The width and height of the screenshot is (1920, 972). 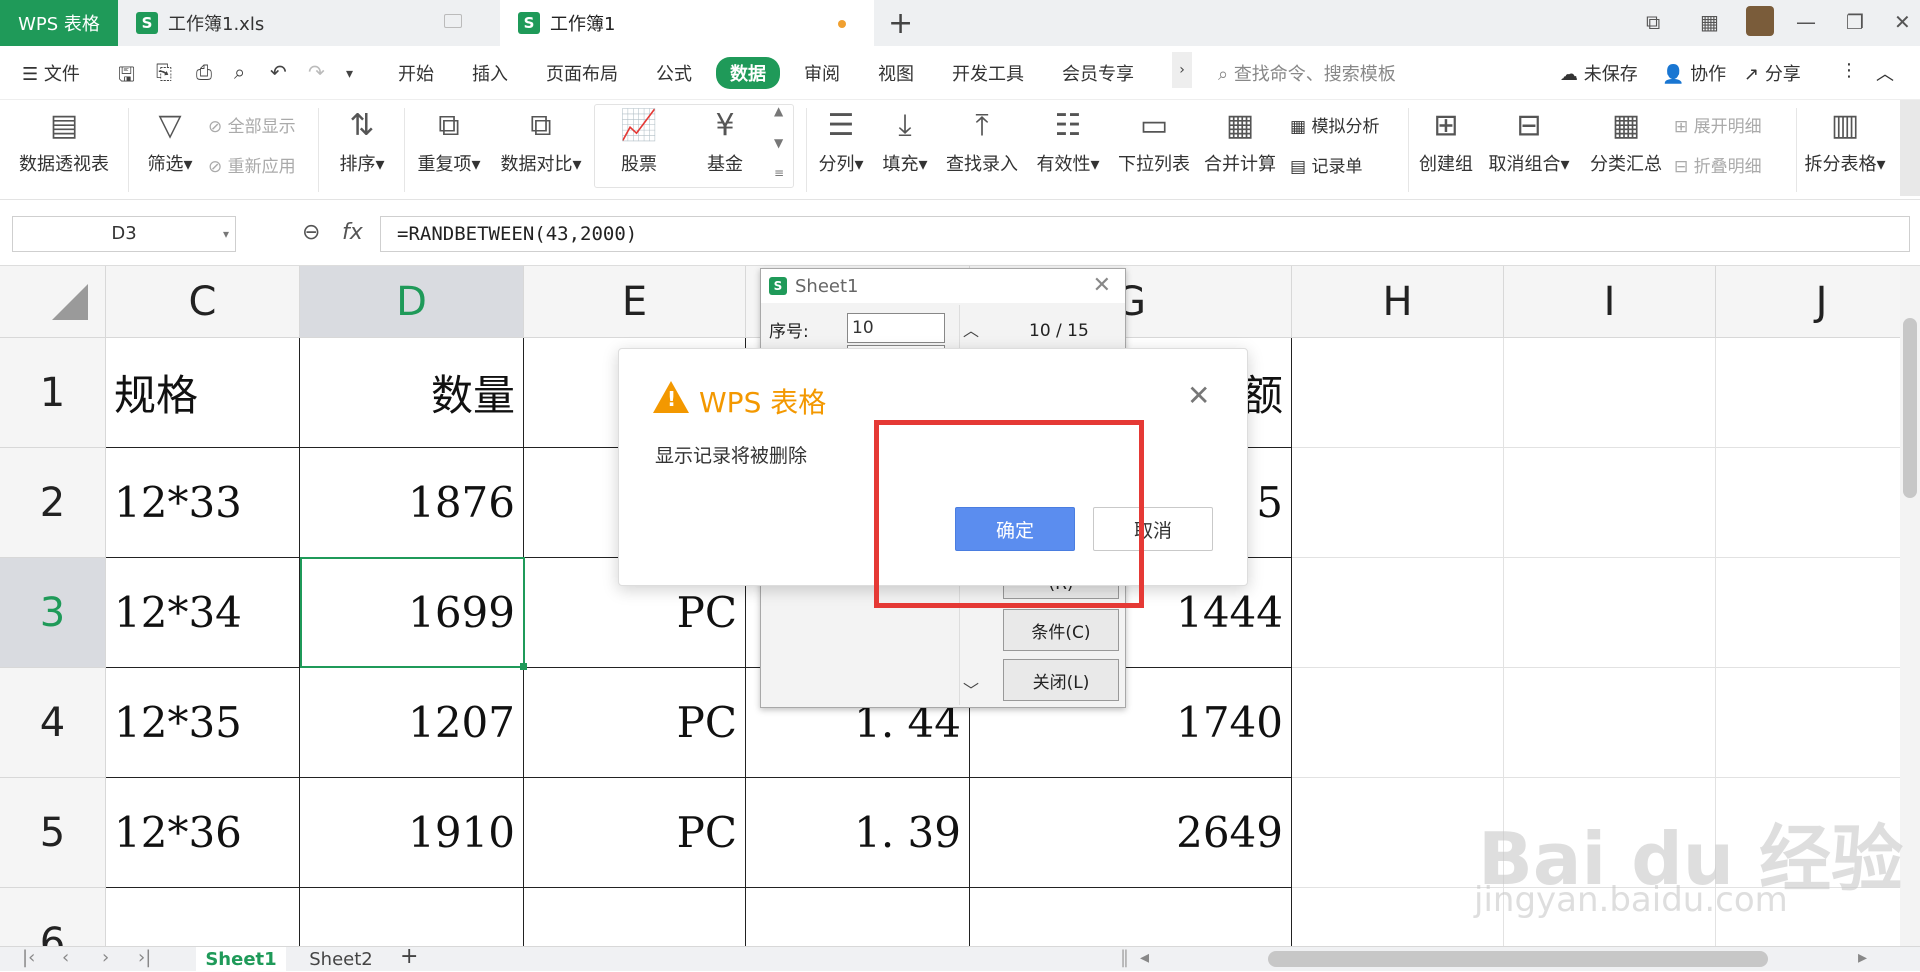 I want to click on select-all-corner, so click(x=53, y=302).